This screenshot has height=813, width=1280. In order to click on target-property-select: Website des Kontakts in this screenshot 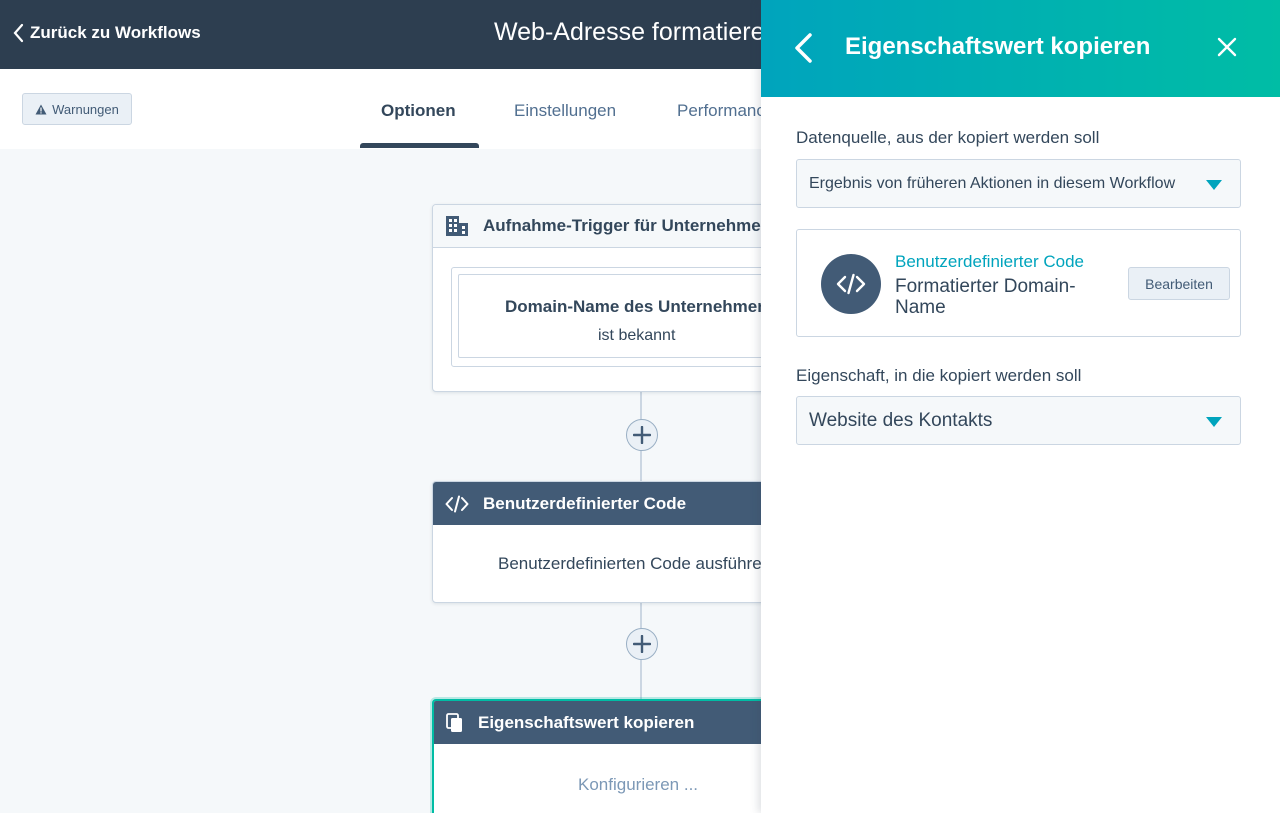, I will do `click(1018, 420)`.